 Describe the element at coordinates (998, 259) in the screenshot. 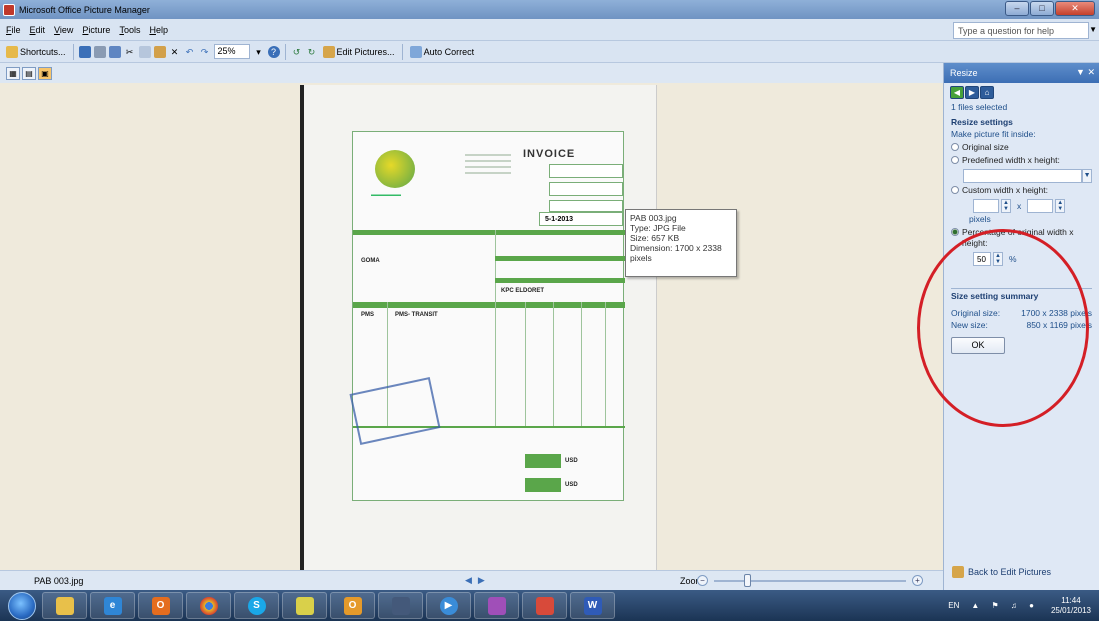

I see `percentage-spinner: ▲ ▼` at that location.